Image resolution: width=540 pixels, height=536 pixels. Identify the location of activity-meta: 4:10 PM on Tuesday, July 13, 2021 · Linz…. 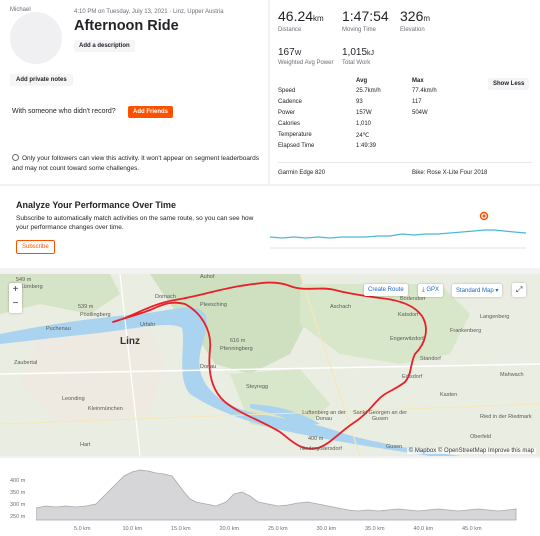
(149, 12).